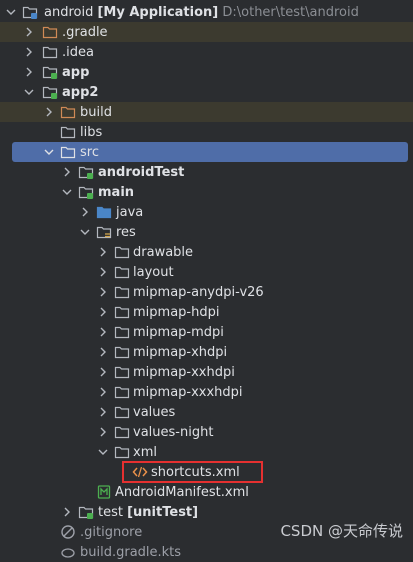 The image size is (413, 562). I want to click on tree-row-res: res, so click(206, 232).